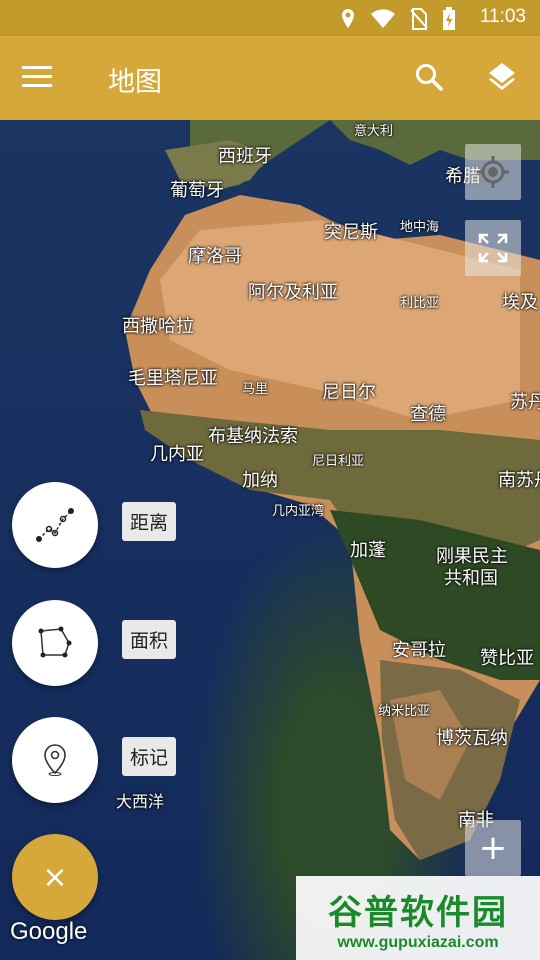 Image resolution: width=540 pixels, height=960 pixels. What do you see at coordinates (293, 292) in the screenshot?
I see `place-label: 阿尔及利亚` at bounding box center [293, 292].